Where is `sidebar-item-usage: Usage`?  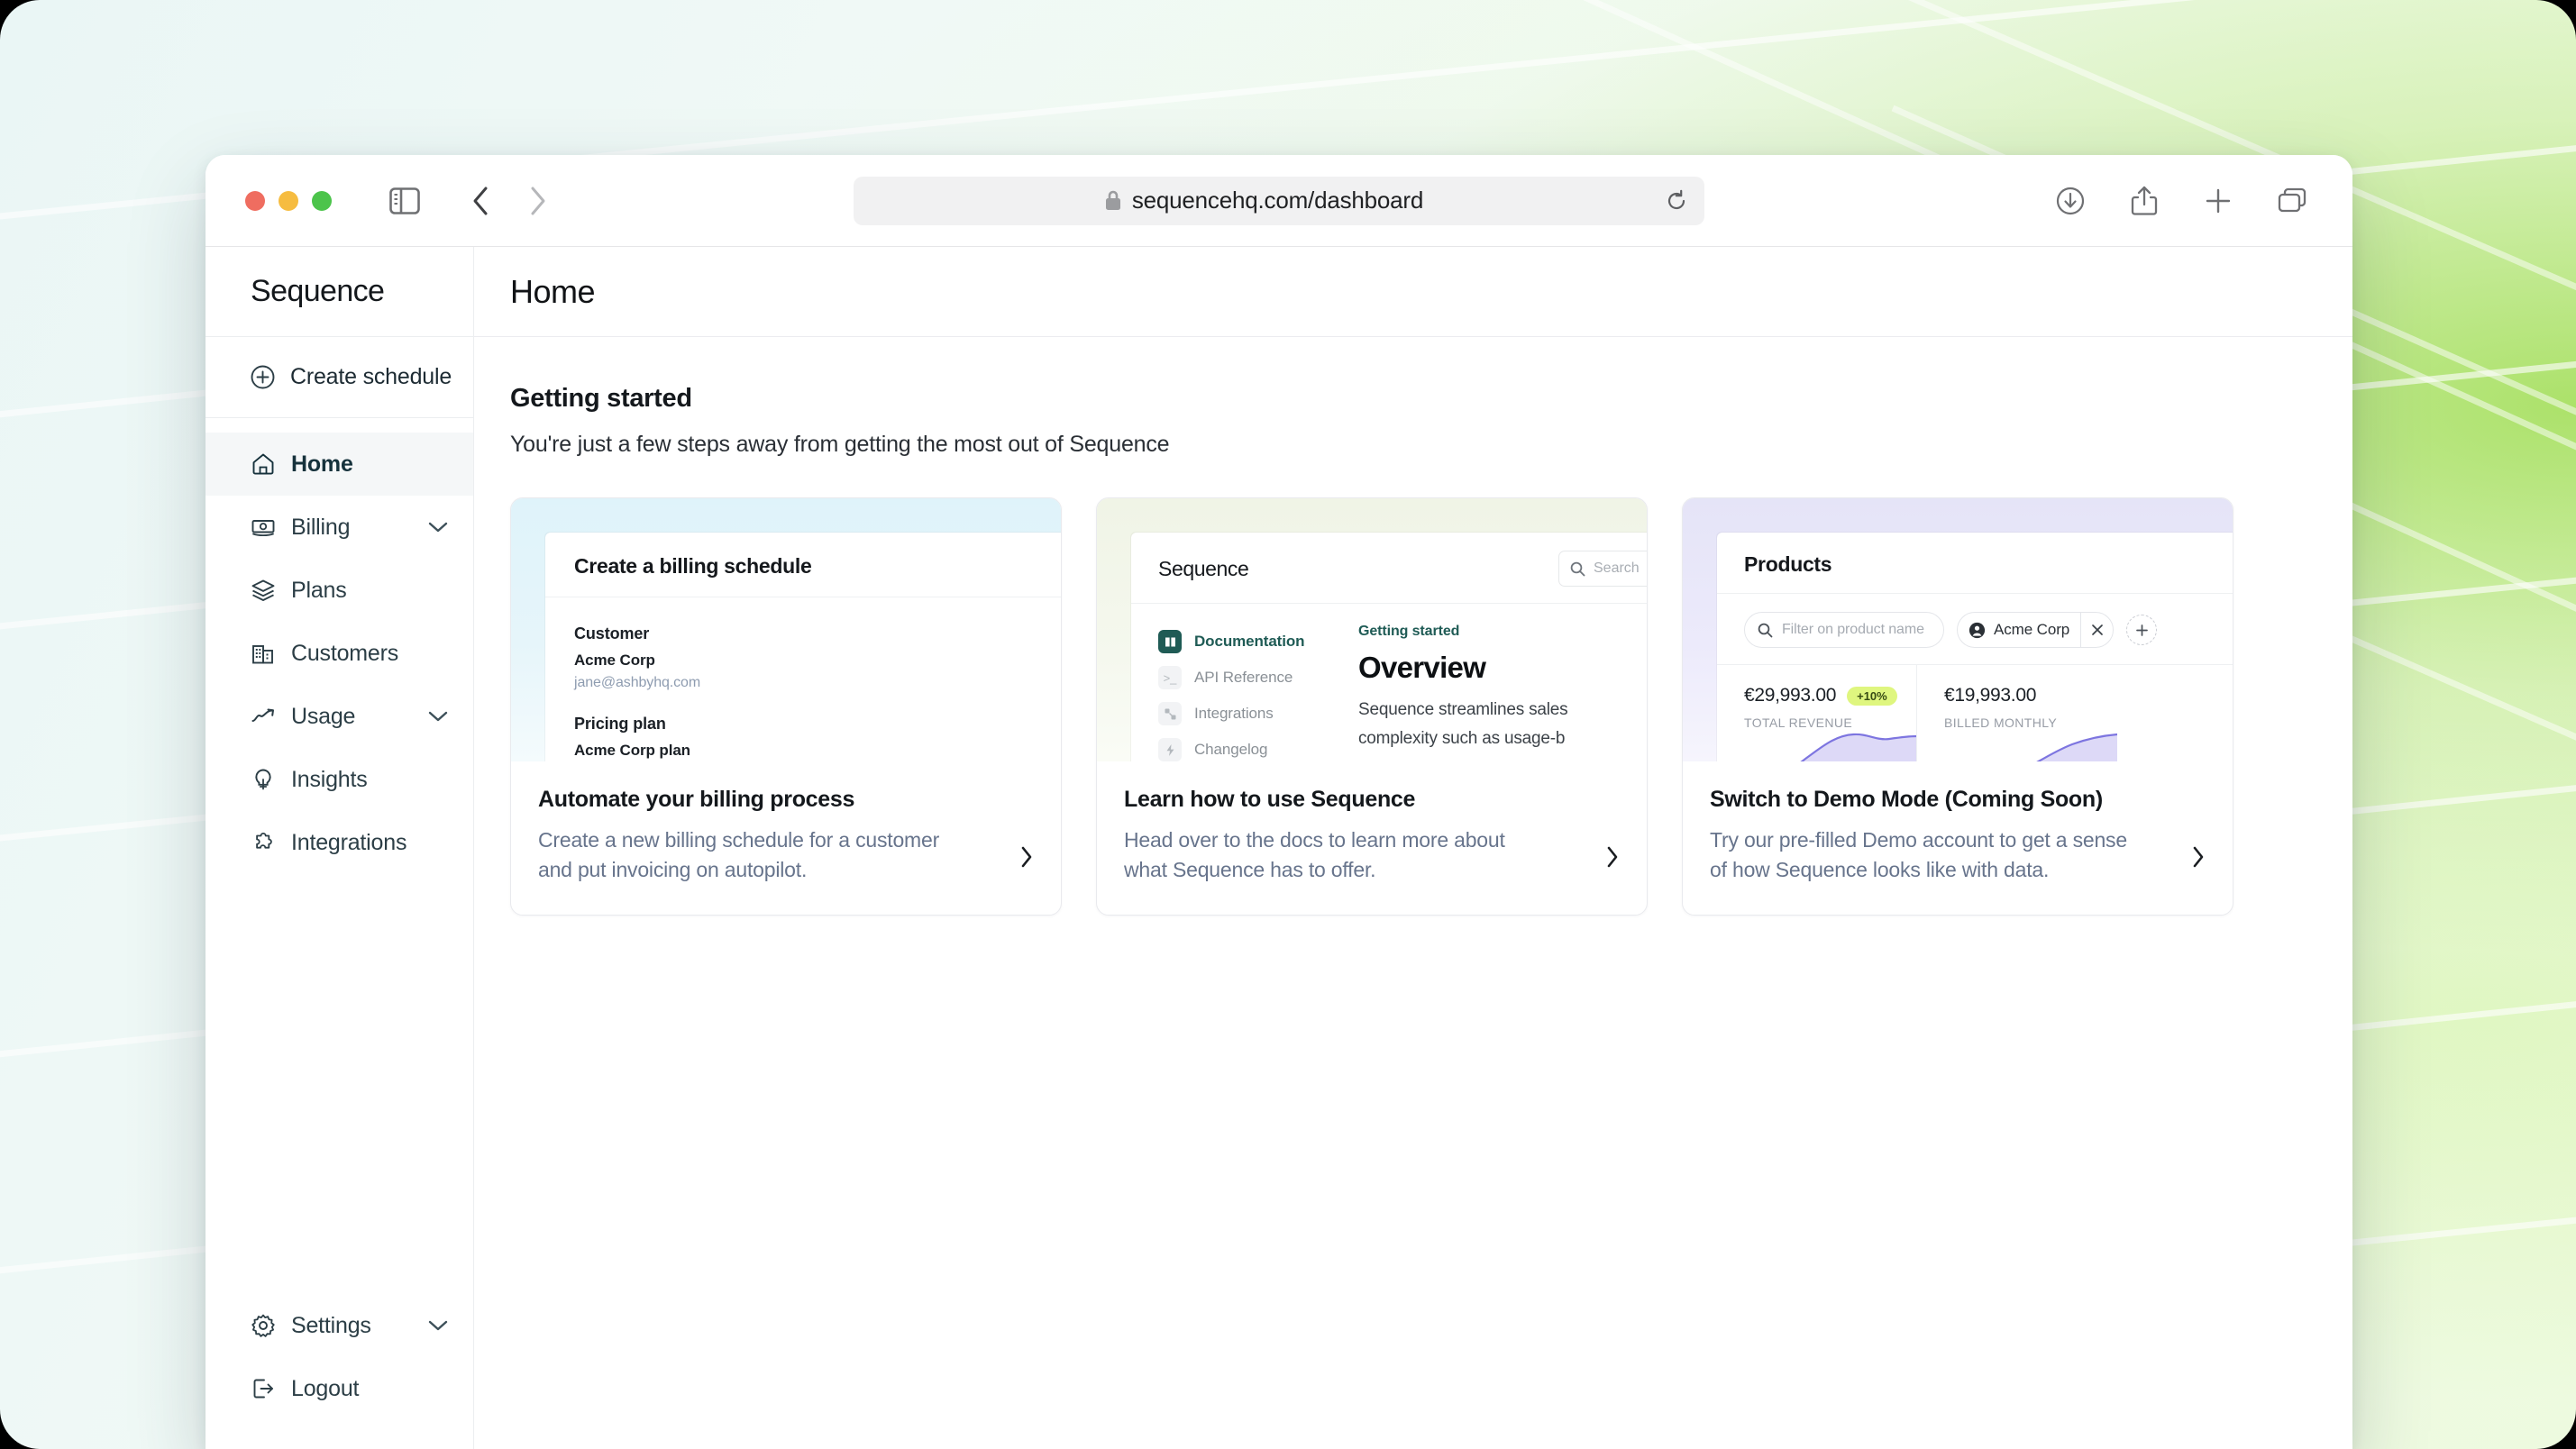 sidebar-item-usage: Usage is located at coordinates (339, 716).